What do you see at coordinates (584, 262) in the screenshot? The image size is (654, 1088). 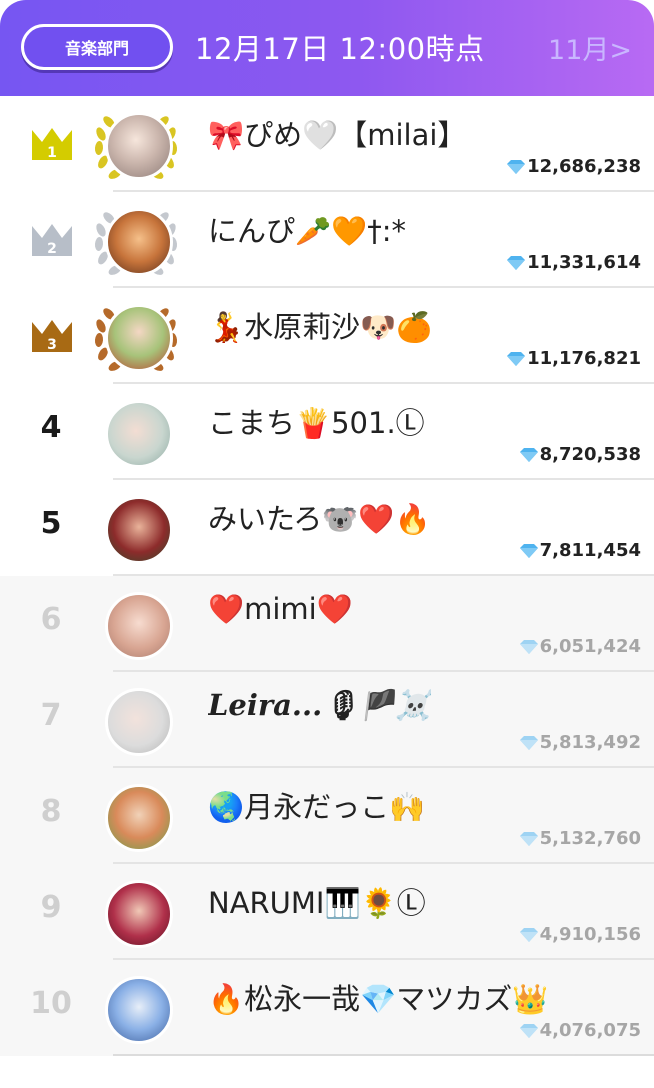 I see `score-value: 11,331,614` at bounding box center [584, 262].